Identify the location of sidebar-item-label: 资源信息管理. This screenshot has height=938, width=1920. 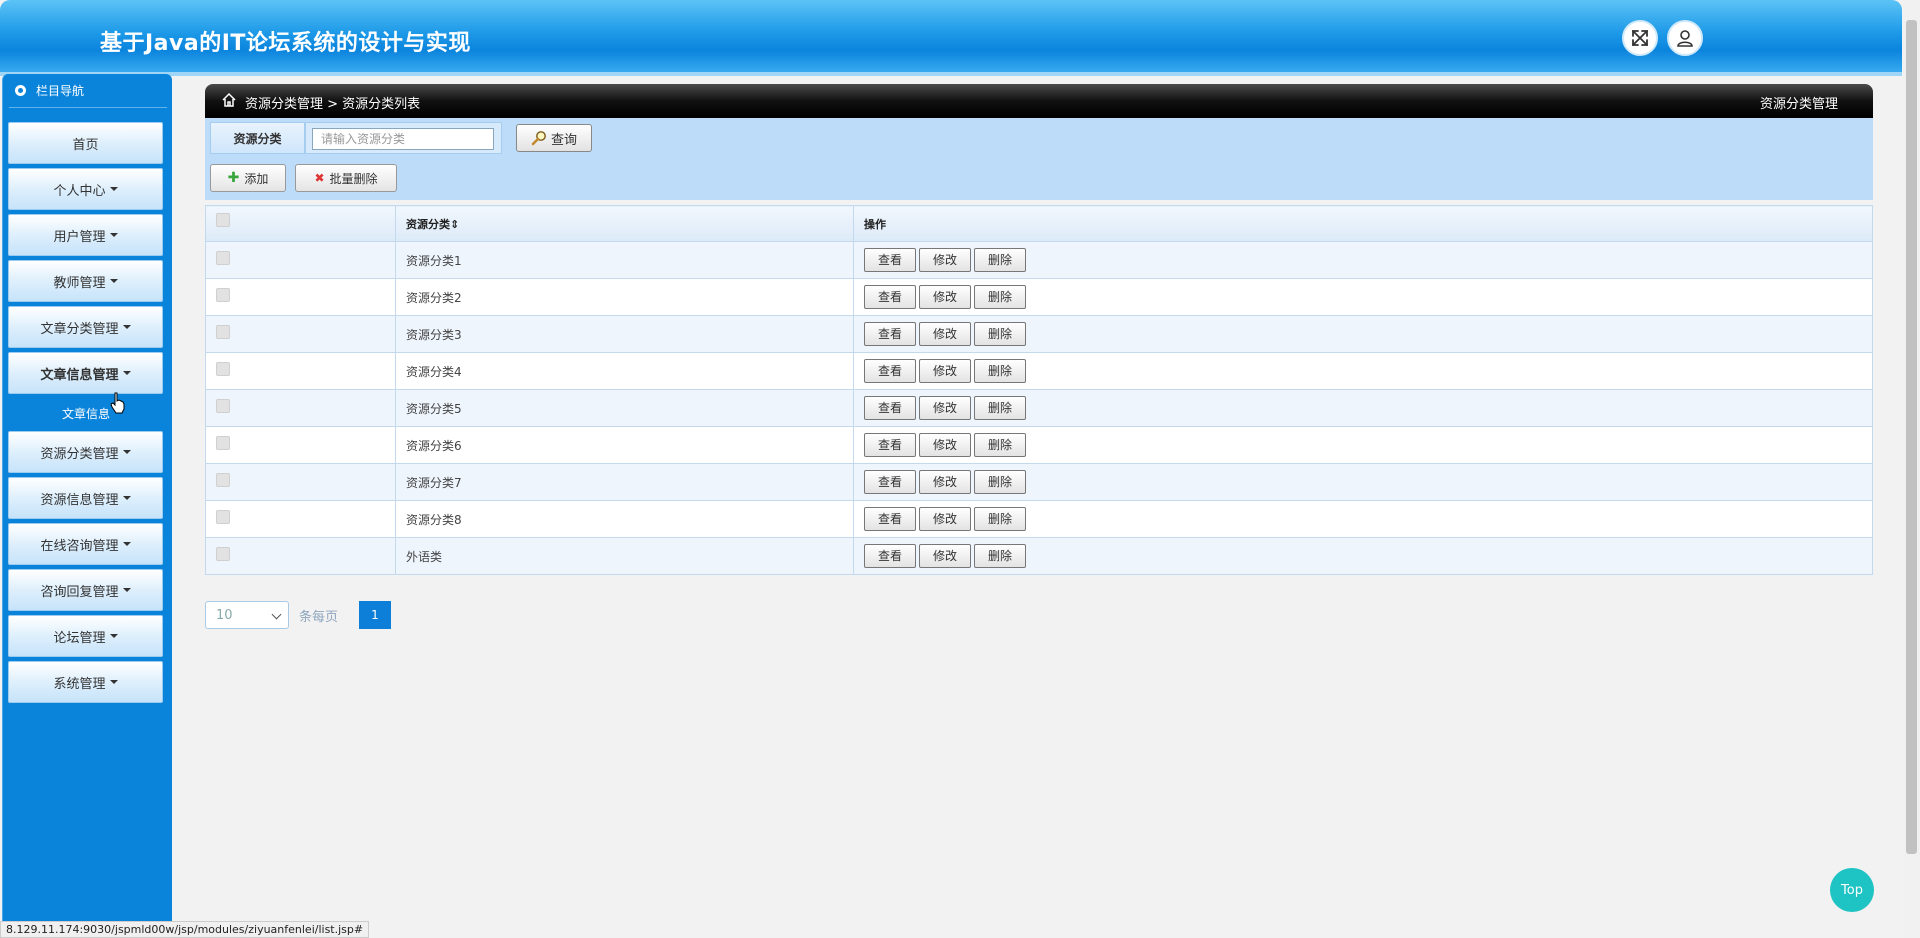
(79, 500).